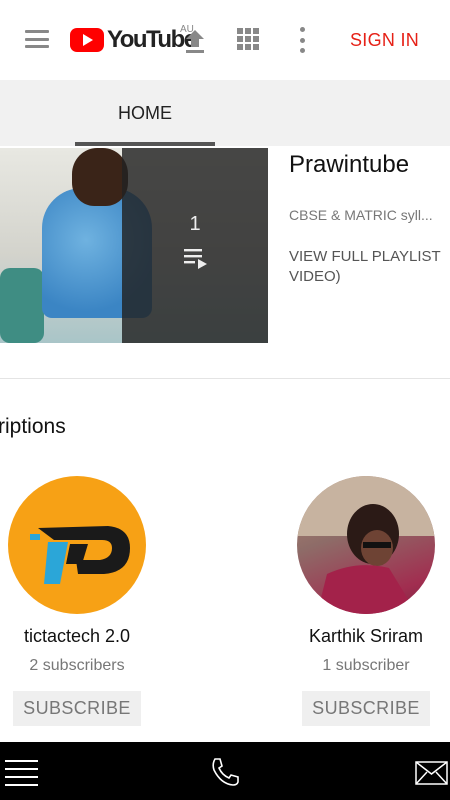 The height and width of the screenshot is (800, 450). I want to click on channel-name: tictactech 2.0, so click(83, 636).